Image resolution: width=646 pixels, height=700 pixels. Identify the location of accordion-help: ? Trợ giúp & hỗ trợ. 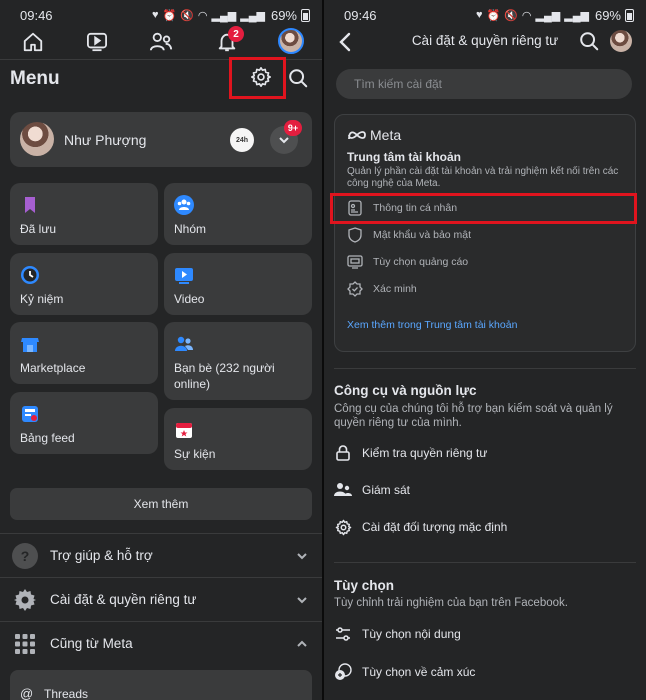
(161, 555).